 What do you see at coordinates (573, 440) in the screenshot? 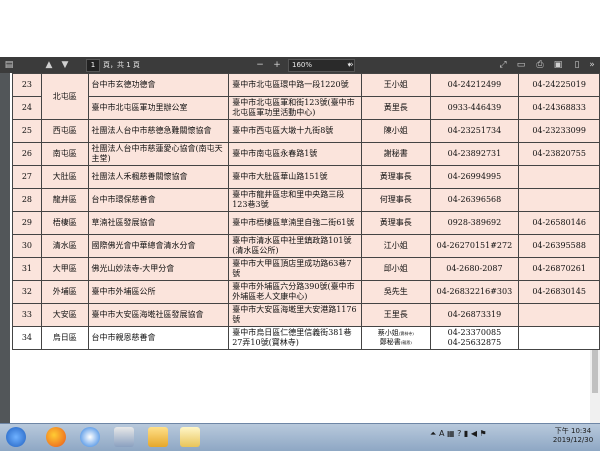
I see `clock-date: 2019/12/30` at bounding box center [573, 440].